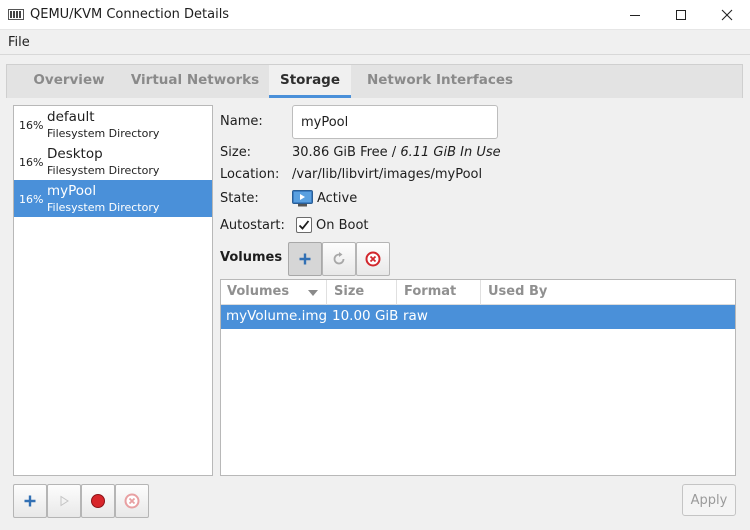 The height and width of the screenshot is (530, 750). What do you see at coordinates (236, 152) in the screenshot?
I see `size-label: Size:` at bounding box center [236, 152].